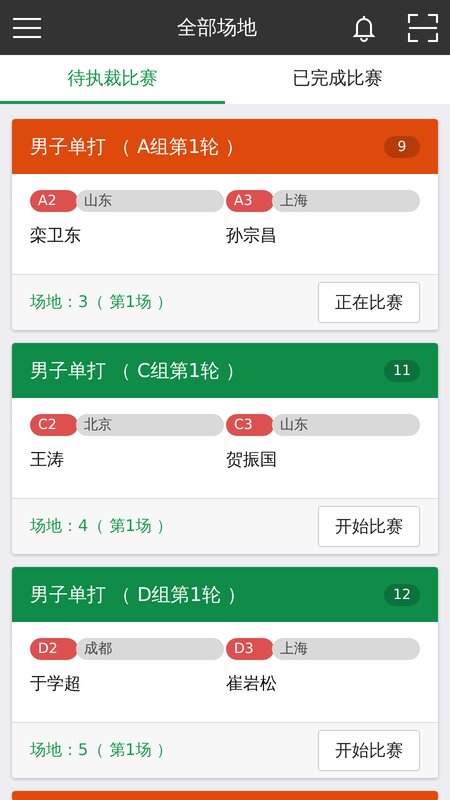 This screenshot has width=450, height=800. What do you see at coordinates (101, 526) in the screenshot?
I see `venue-label: 场地：4（ 第1场 ）` at bounding box center [101, 526].